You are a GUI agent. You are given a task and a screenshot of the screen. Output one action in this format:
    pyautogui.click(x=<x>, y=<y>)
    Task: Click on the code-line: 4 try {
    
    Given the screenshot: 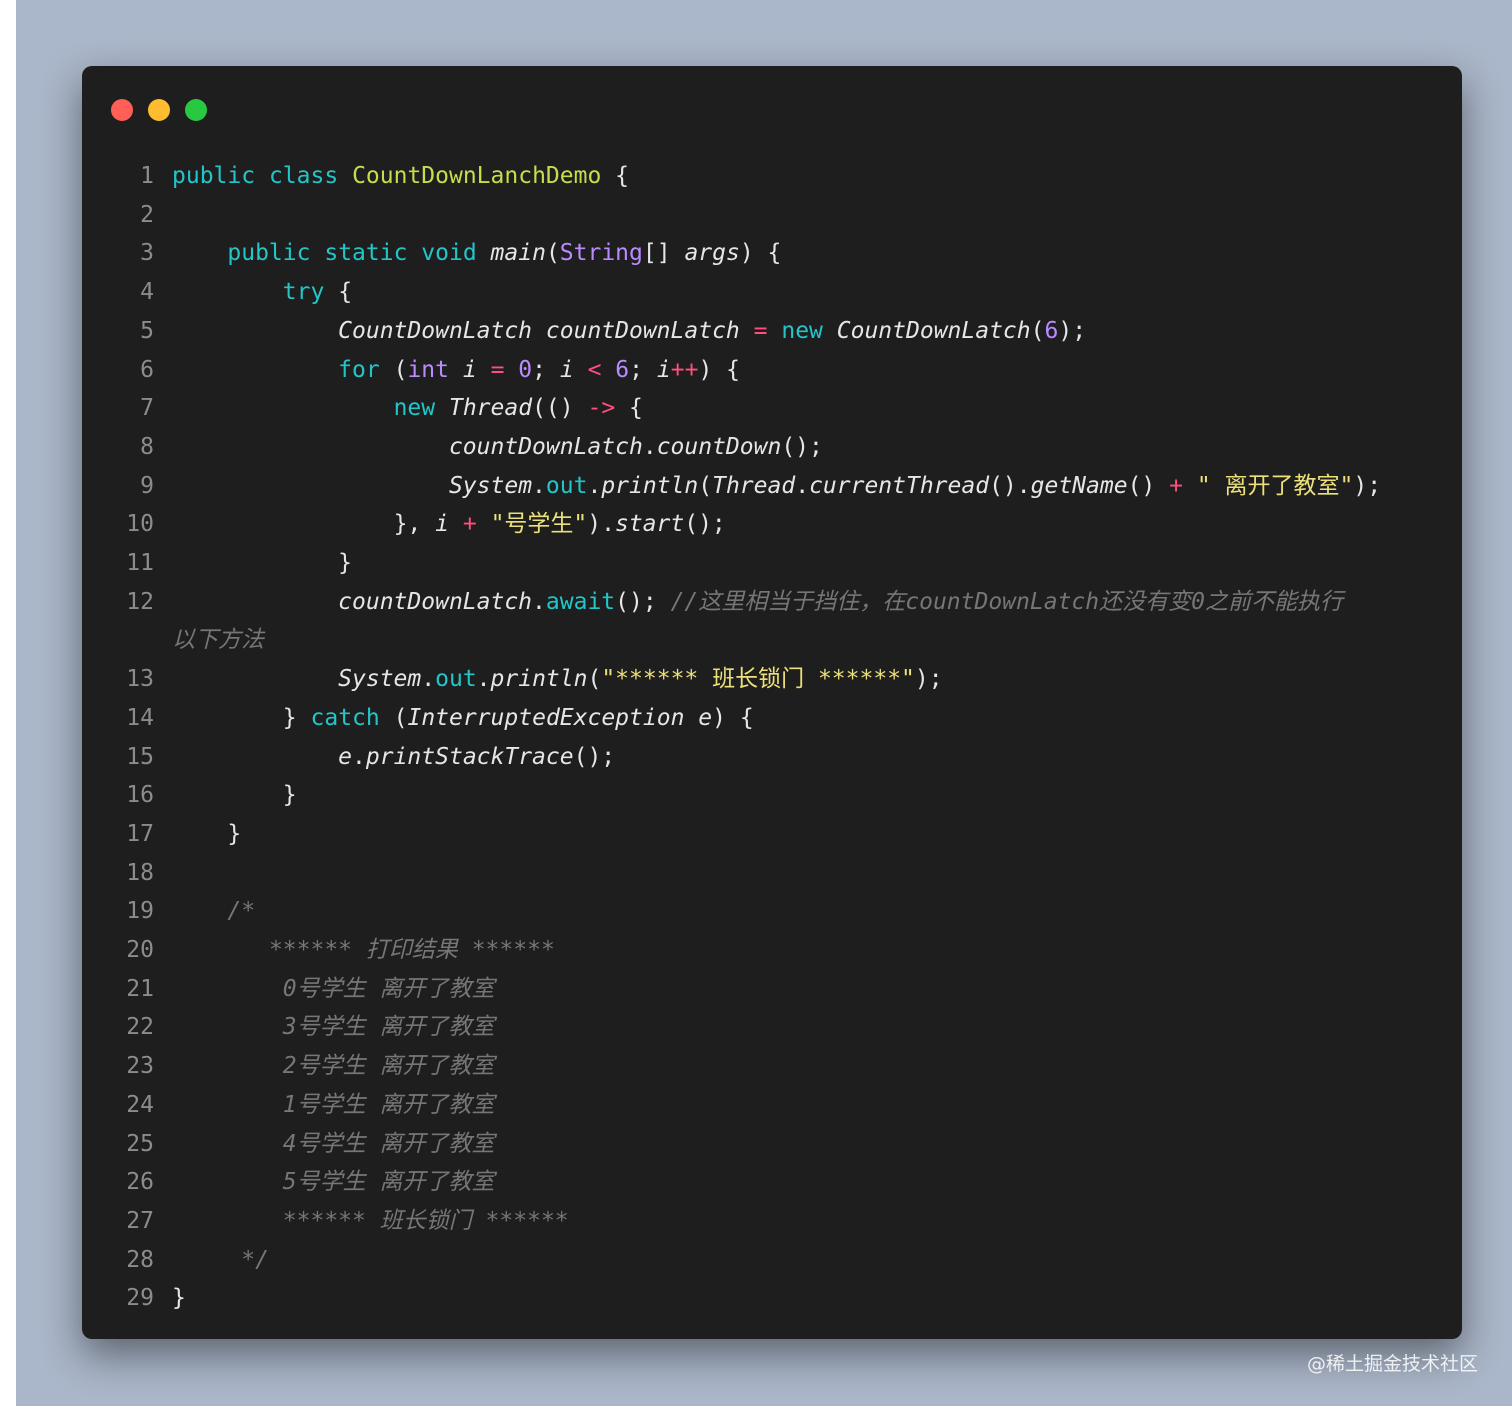 What is the action you would take?
    pyautogui.click(x=772, y=292)
    